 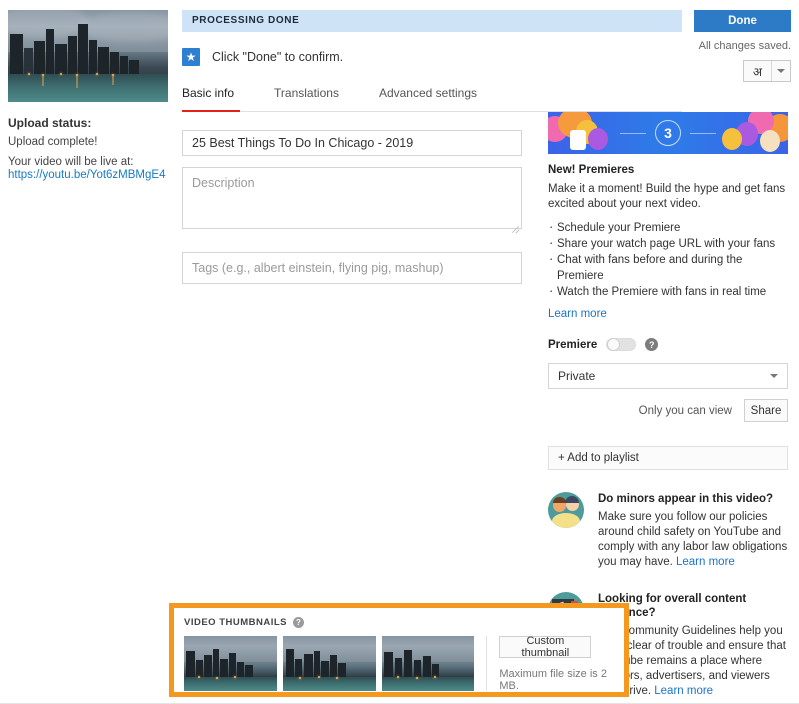 I want to click on star-icon: ★, so click(x=191, y=57).